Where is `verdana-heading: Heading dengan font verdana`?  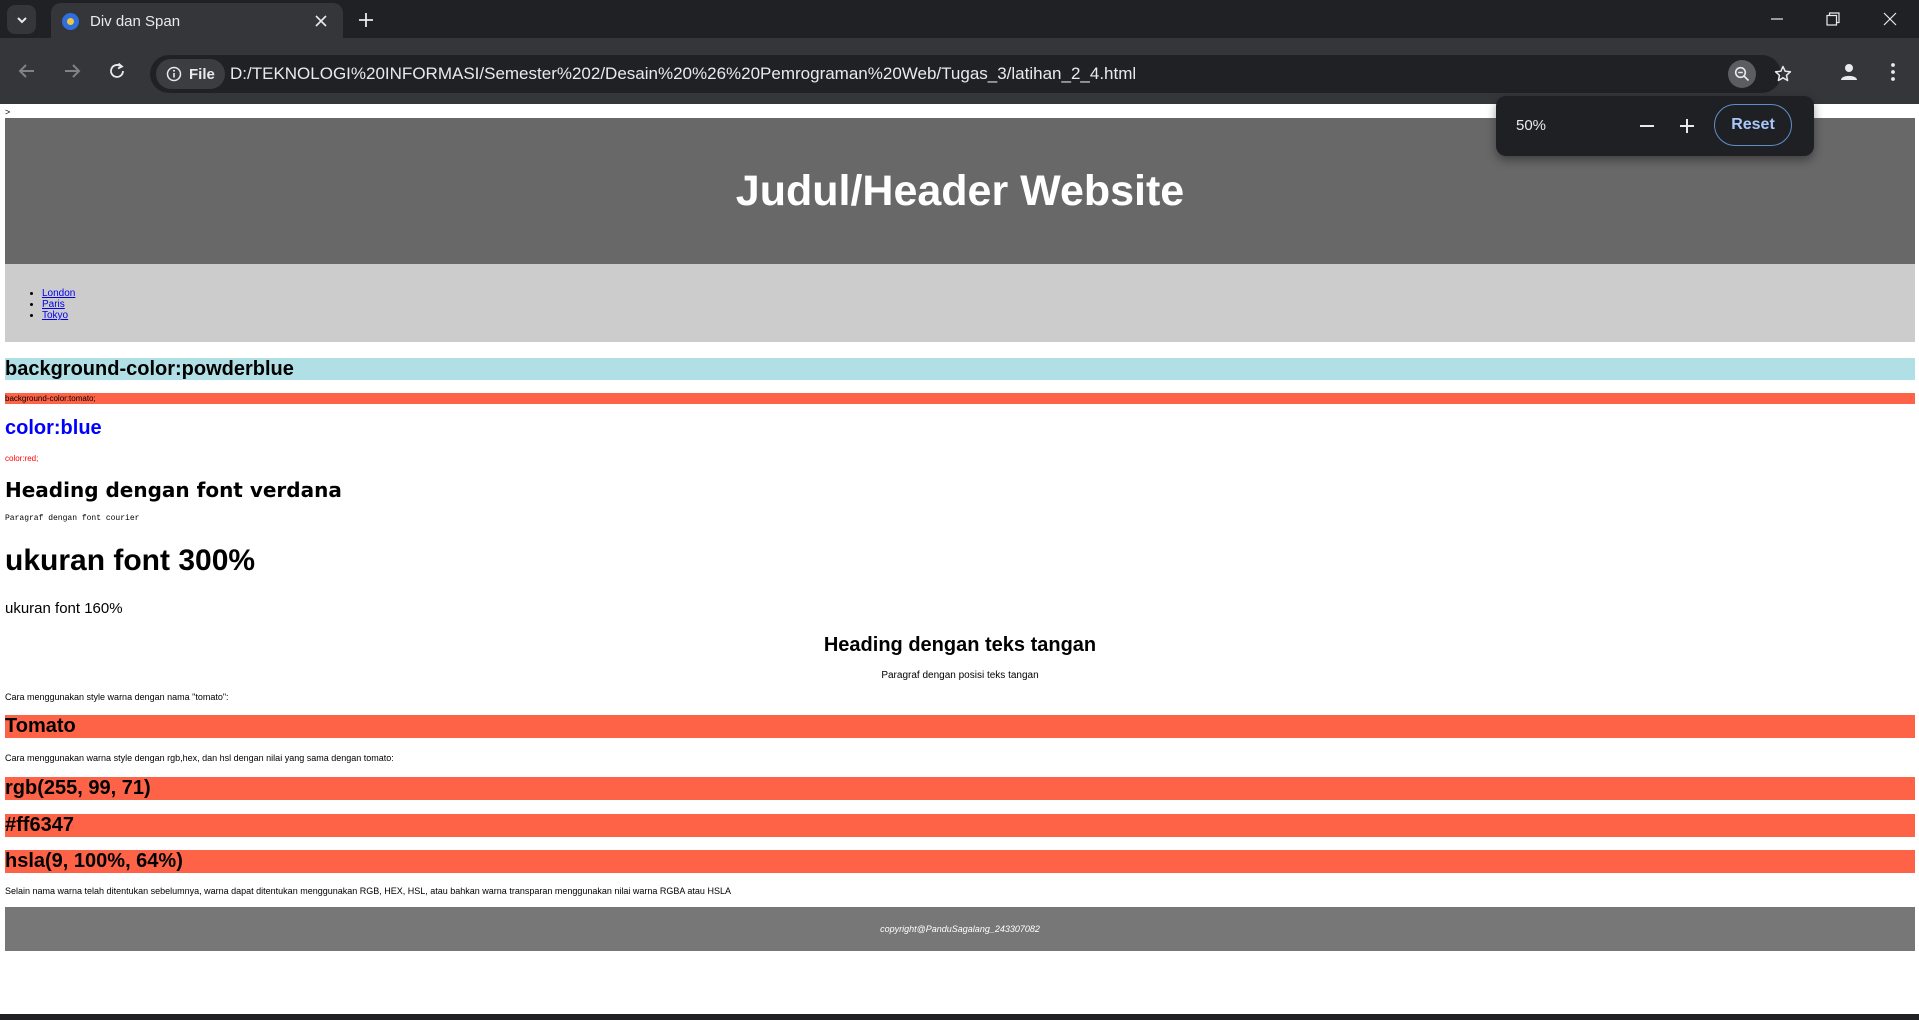 verdana-heading: Heading dengan font verdana is located at coordinates (173, 490).